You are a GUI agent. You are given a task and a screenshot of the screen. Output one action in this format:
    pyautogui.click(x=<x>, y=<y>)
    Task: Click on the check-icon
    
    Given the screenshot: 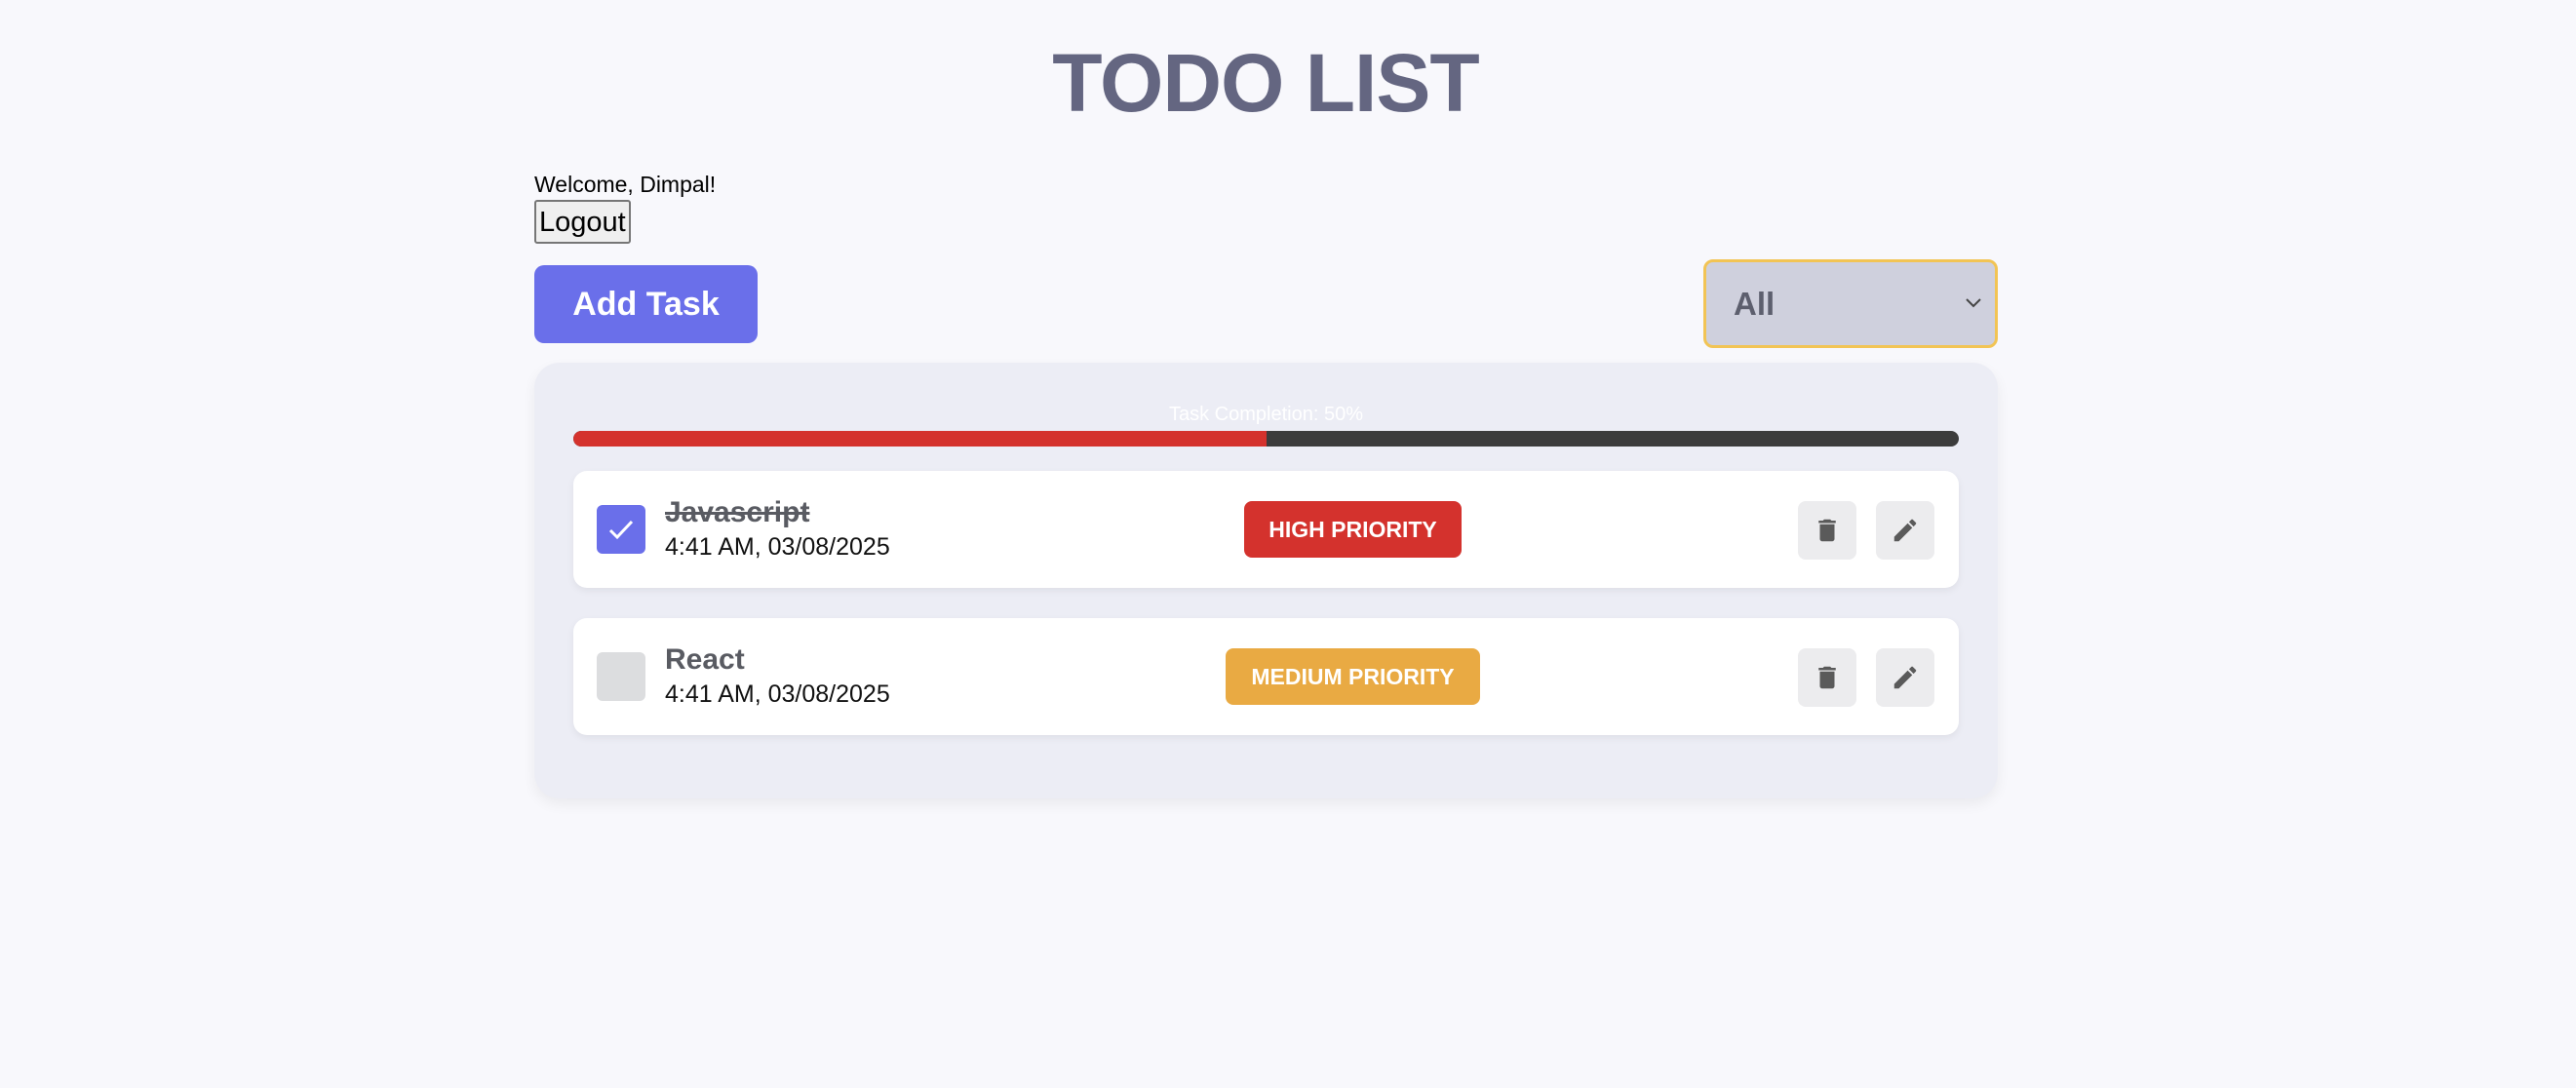 What is the action you would take?
    pyautogui.click(x=621, y=530)
    